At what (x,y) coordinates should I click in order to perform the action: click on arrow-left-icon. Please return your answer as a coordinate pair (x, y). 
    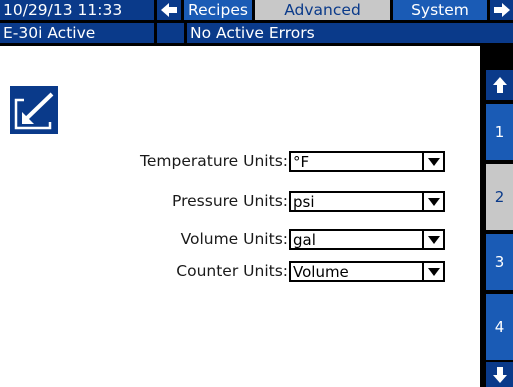
    Looking at the image, I should click on (169, 10).